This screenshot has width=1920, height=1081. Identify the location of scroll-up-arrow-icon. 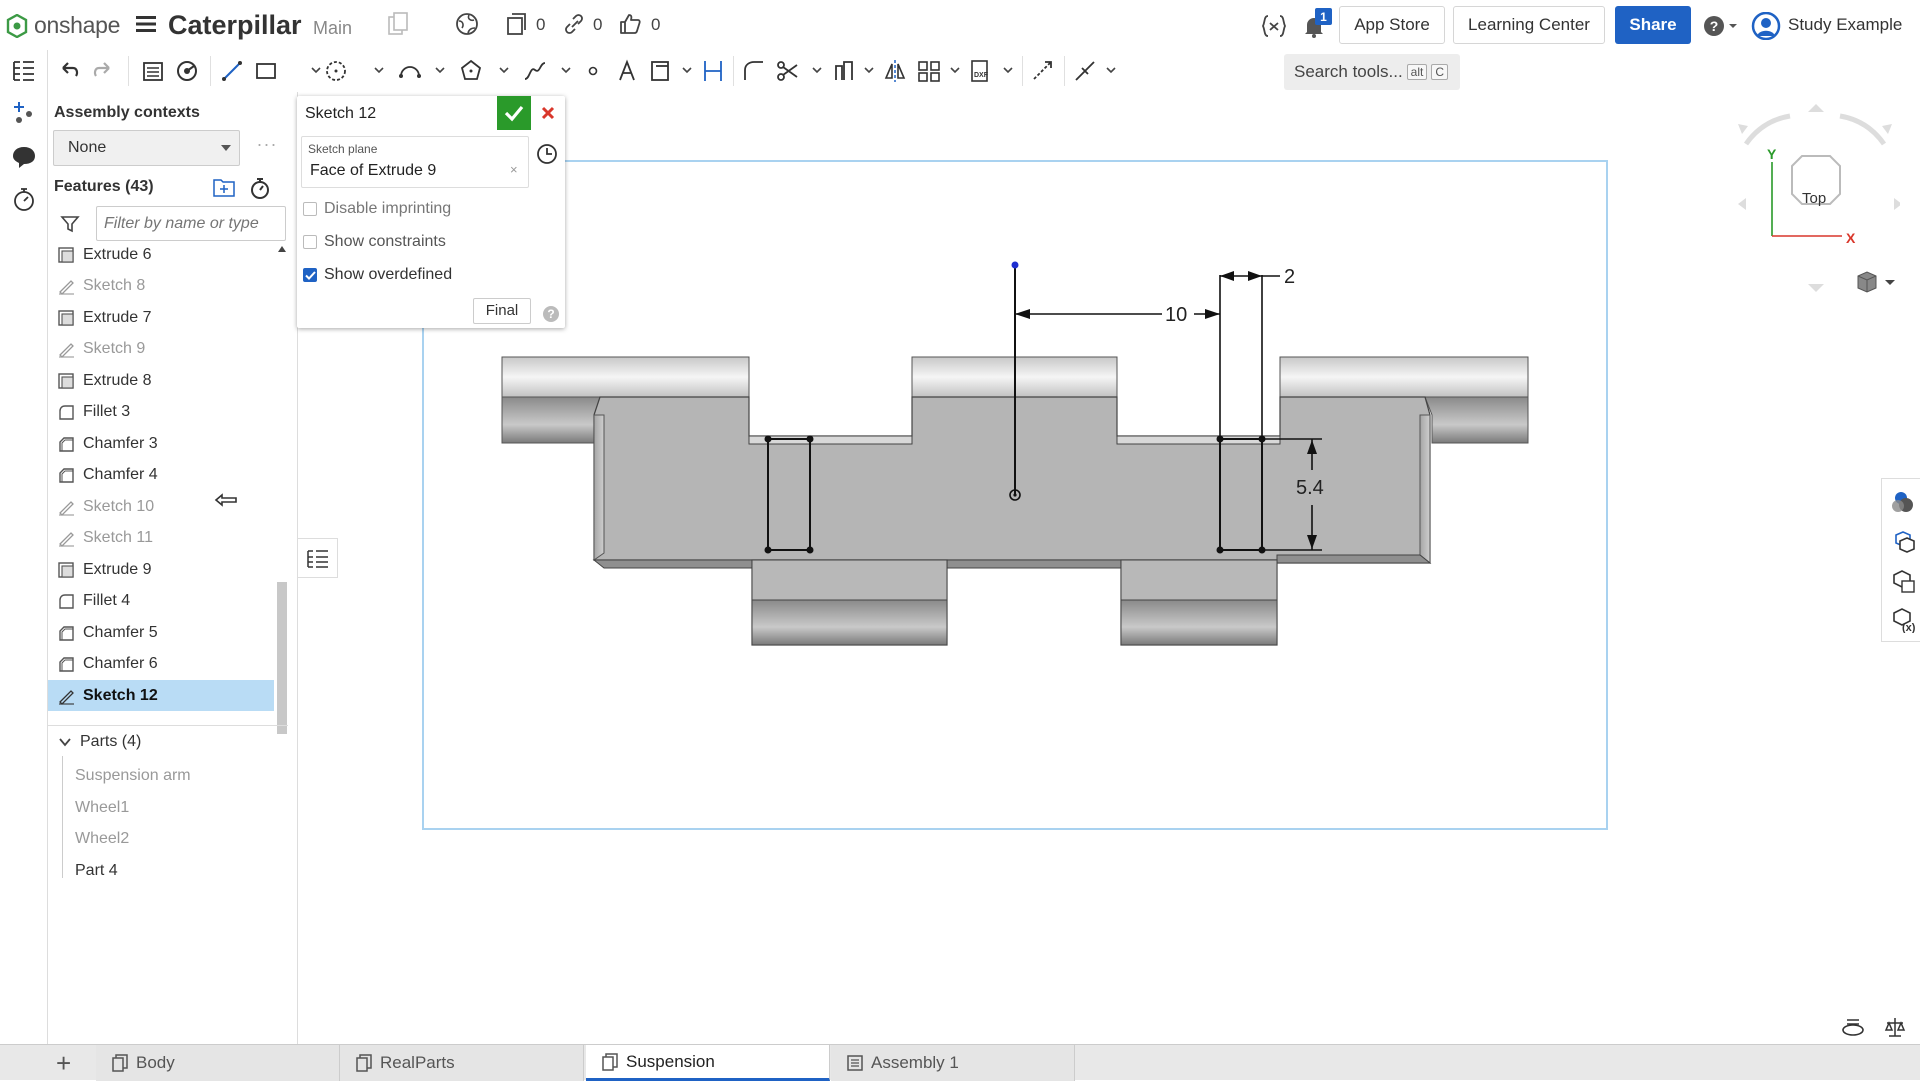
(282, 249).